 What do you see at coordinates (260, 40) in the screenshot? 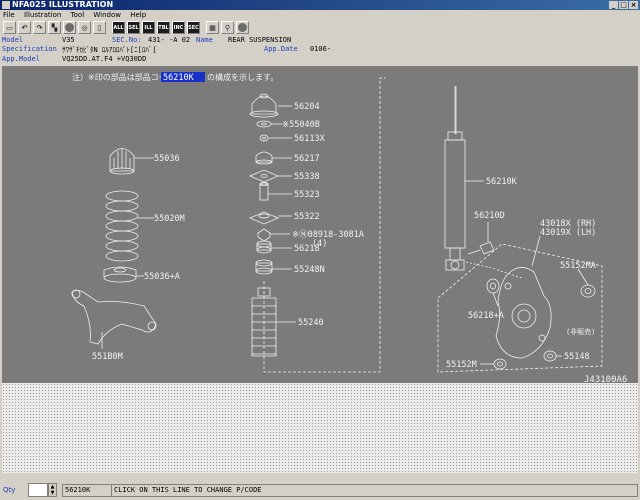
I see `name-value: REAR SUSPENSION` at bounding box center [260, 40].